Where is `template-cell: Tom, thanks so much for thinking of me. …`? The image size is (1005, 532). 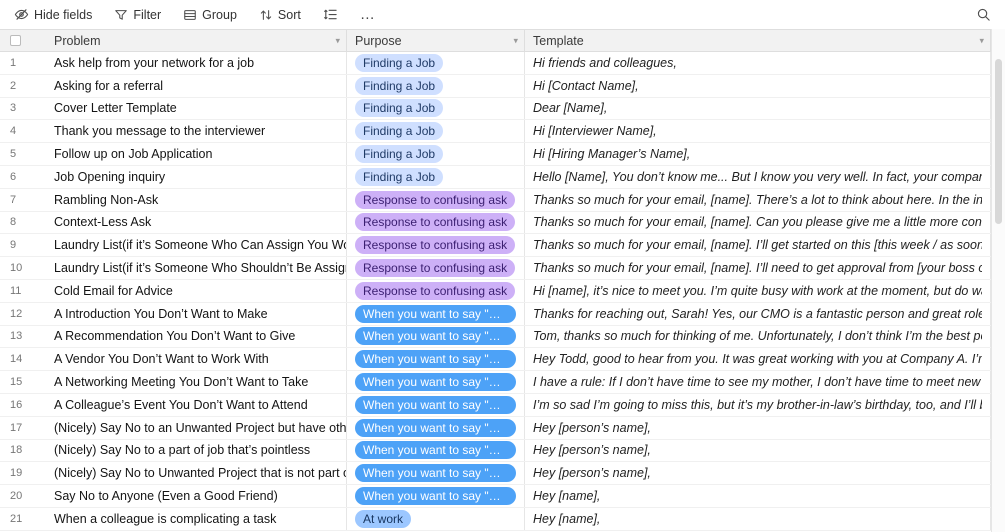 template-cell: Tom, thanks so much for thinking of me. … is located at coordinates (758, 336).